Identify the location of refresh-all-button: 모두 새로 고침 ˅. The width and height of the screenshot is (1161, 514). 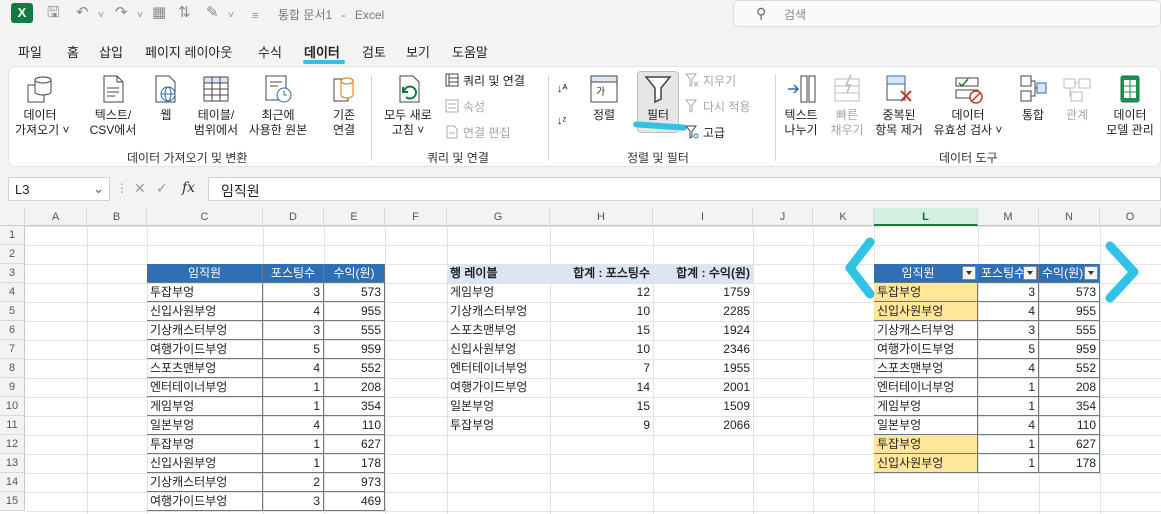
(408, 105).